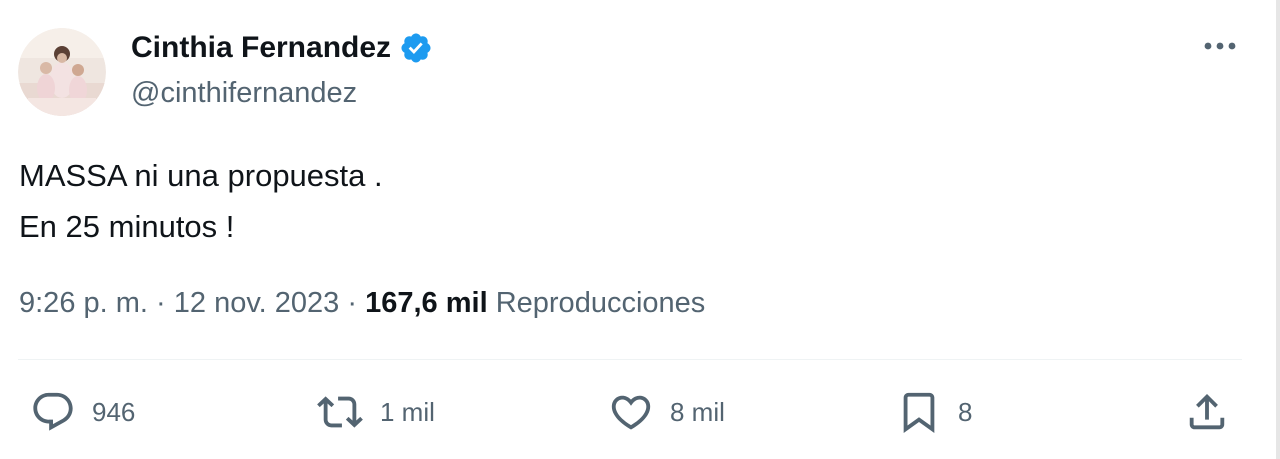 Image resolution: width=1280 pixels, height=459 pixels. I want to click on bookmark-button: 8, so click(934, 412).